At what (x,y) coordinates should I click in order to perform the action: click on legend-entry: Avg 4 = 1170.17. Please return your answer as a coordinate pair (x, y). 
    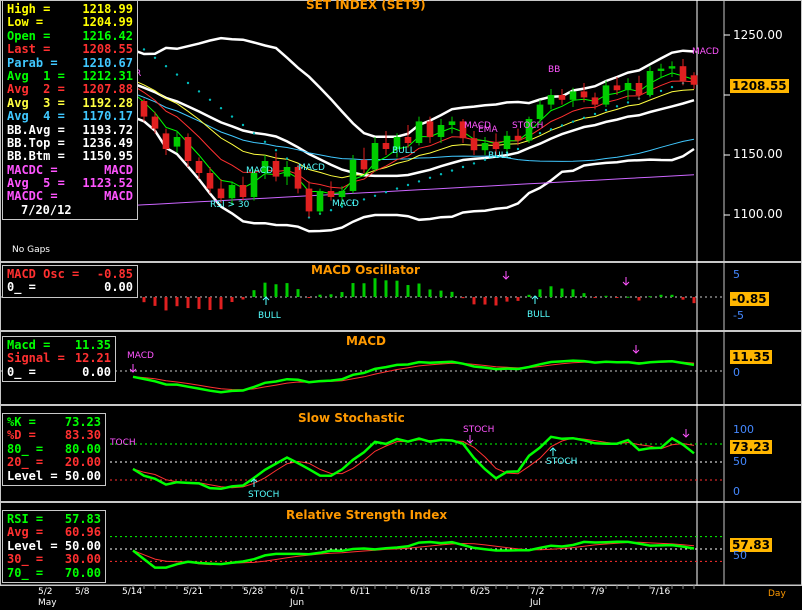
    Looking at the image, I should click on (70, 116).